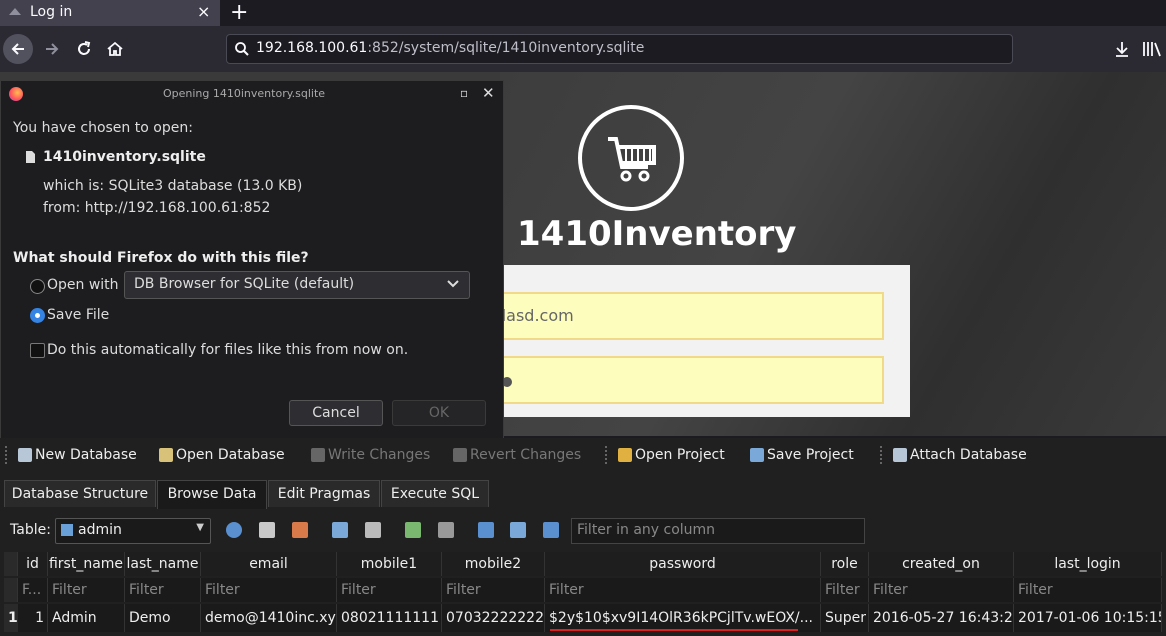 This screenshot has height=636, width=1166. Describe the element at coordinates (336, 413) in the screenshot. I see `cancel-button: Cancel` at that location.